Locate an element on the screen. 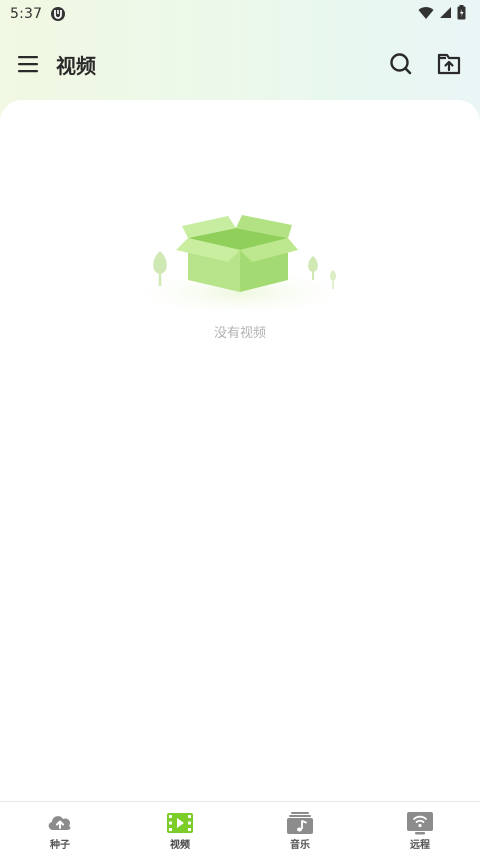 The height and width of the screenshot is (853, 480). remote-screen-icon is located at coordinates (420, 823).